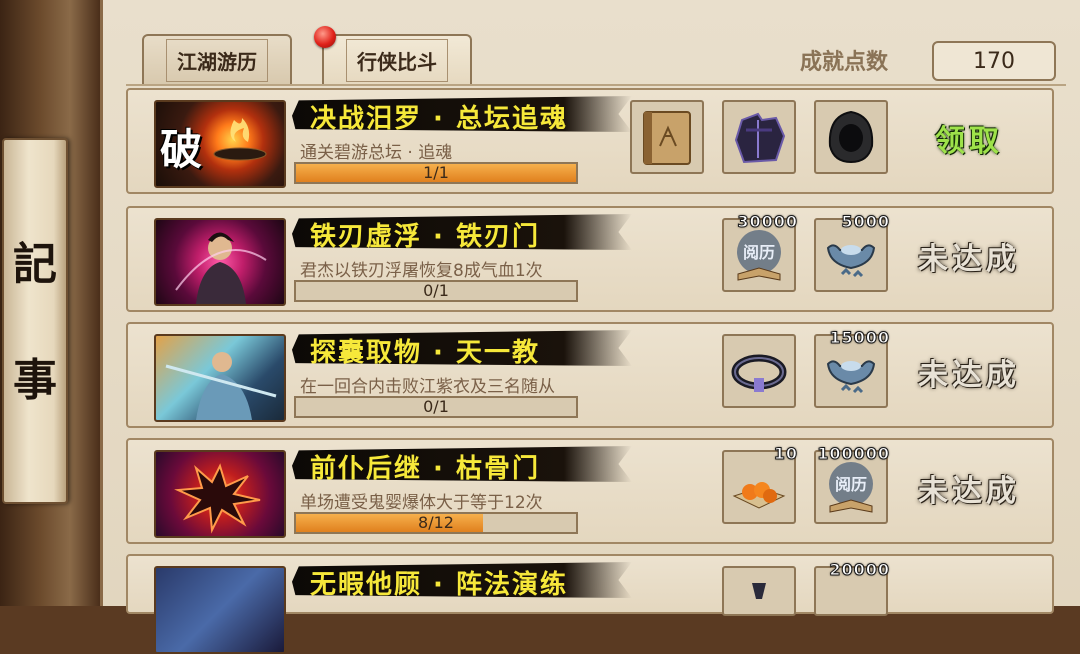 The height and width of the screenshot is (654, 1080). I want to click on progress-bar: 8/12, so click(436, 523).